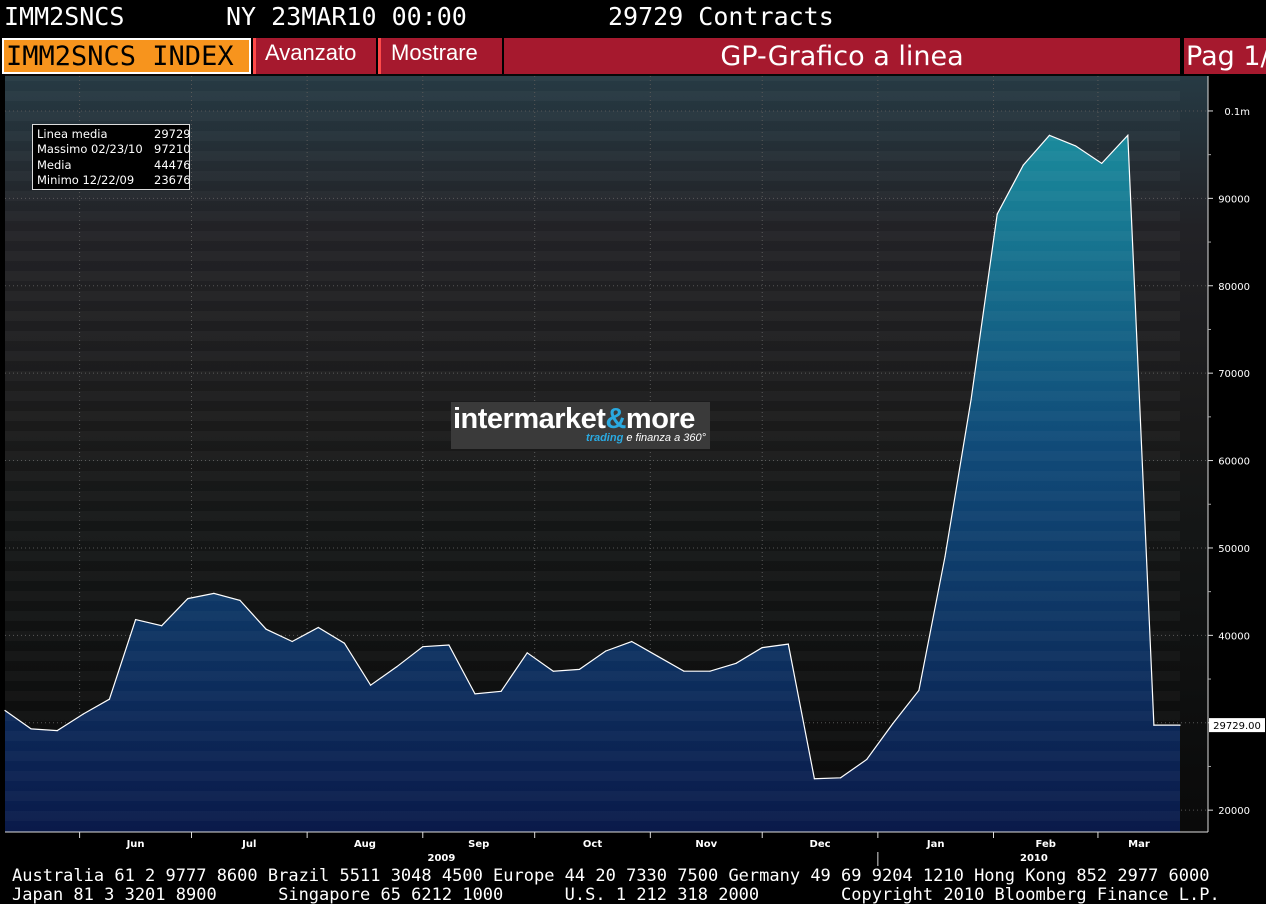 The width and height of the screenshot is (1266, 904). Describe the element at coordinates (90, 149) in the screenshot. I see `legend-label: Massimo 02/23/10` at that location.